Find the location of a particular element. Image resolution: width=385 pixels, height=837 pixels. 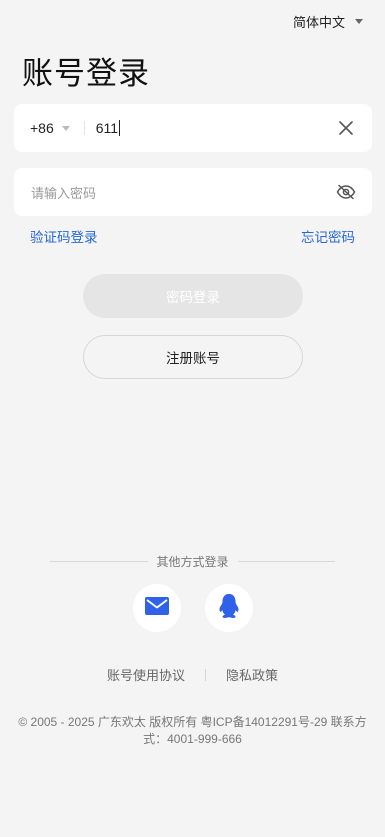

country-code-label: +86 is located at coordinates (42, 128).